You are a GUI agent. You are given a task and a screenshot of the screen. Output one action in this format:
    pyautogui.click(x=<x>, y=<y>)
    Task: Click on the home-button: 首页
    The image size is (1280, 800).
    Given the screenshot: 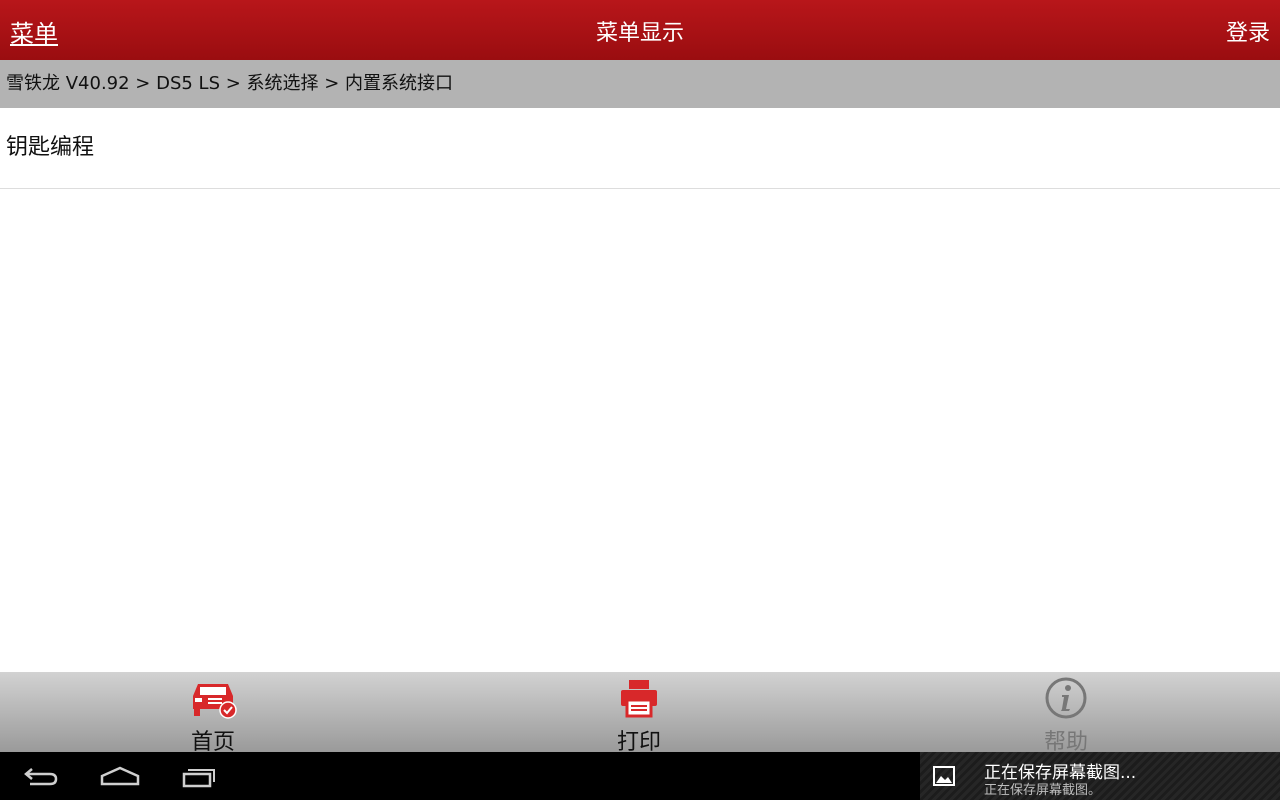 What is the action you would take?
    pyautogui.click(x=213, y=713)
    